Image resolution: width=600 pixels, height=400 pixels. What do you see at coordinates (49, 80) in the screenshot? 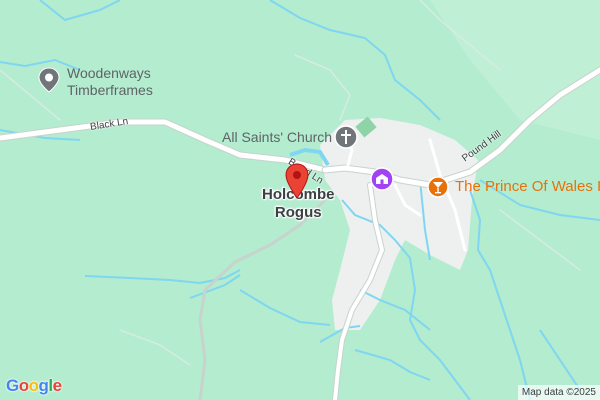
I see `location-pin-gray-icon` at bounding box center [49, 80].